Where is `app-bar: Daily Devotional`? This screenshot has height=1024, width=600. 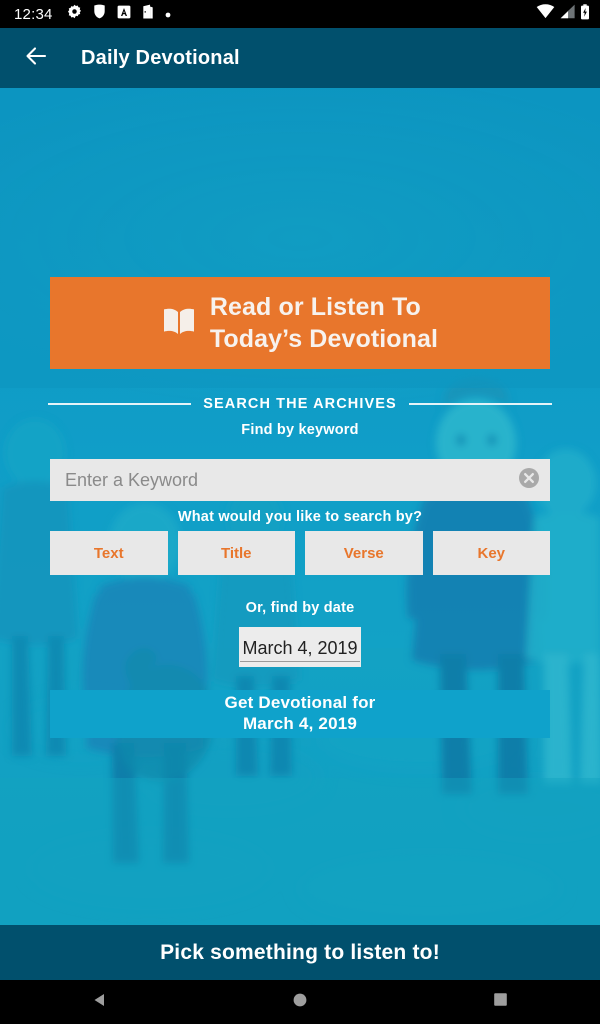
app-bar: Daily Devotional is located at coordinates (300, 58).